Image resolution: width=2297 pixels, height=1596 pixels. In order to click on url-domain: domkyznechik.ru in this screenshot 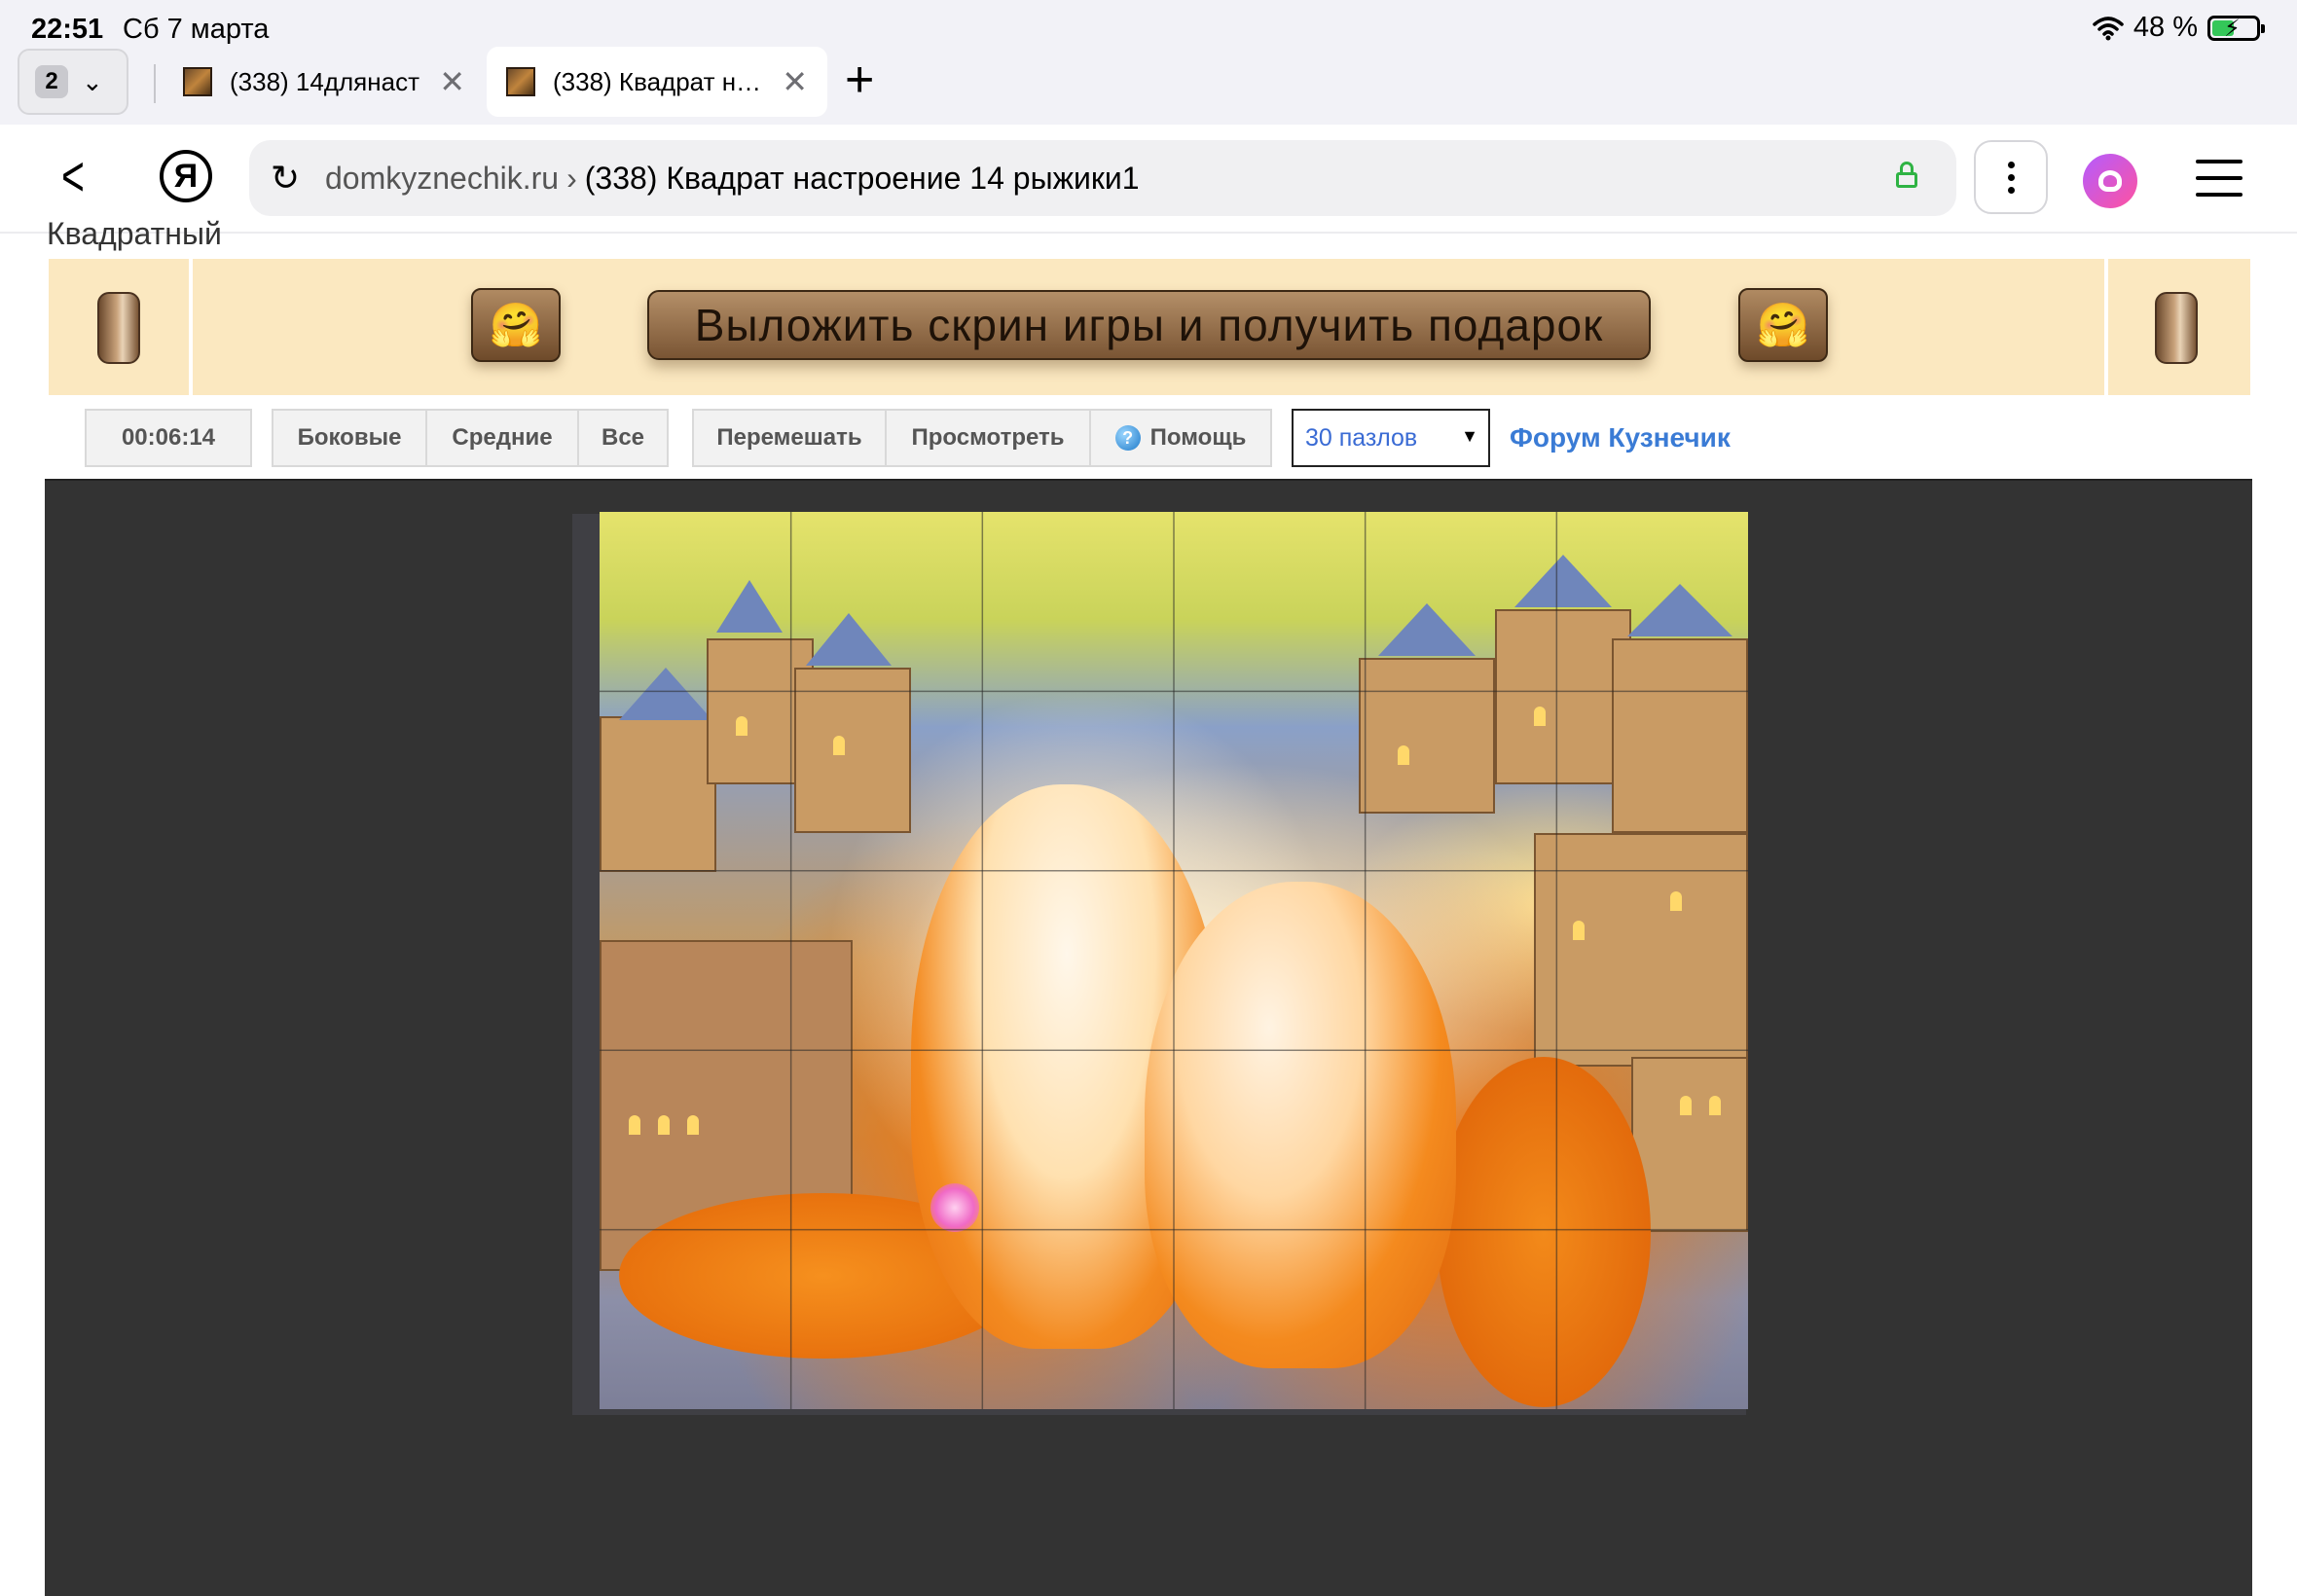, I will do `click(442, 178)`.